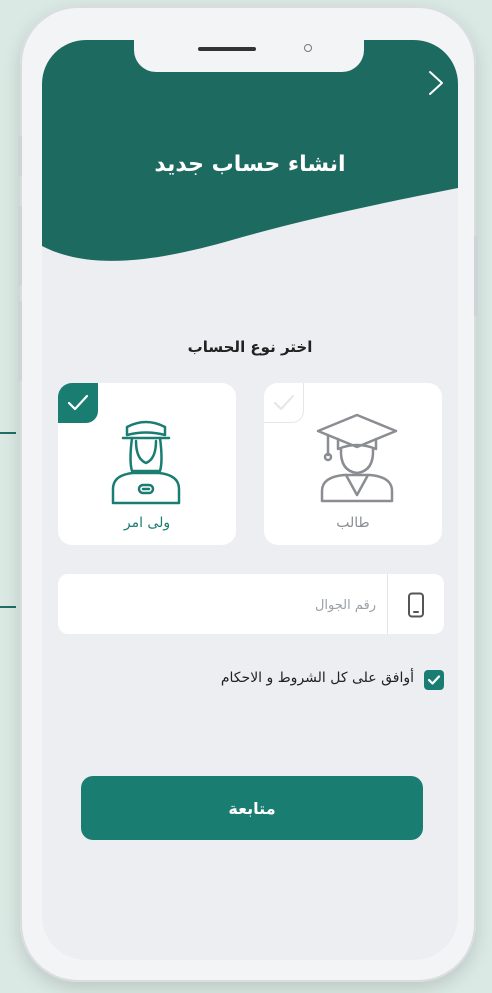 Image resolution: width=492 pixels, height=993 pixels. What do you see at coordinates (252, 808) in the screenshot?
I see `continue-button: متابعة` at bounding box center [252, 808].